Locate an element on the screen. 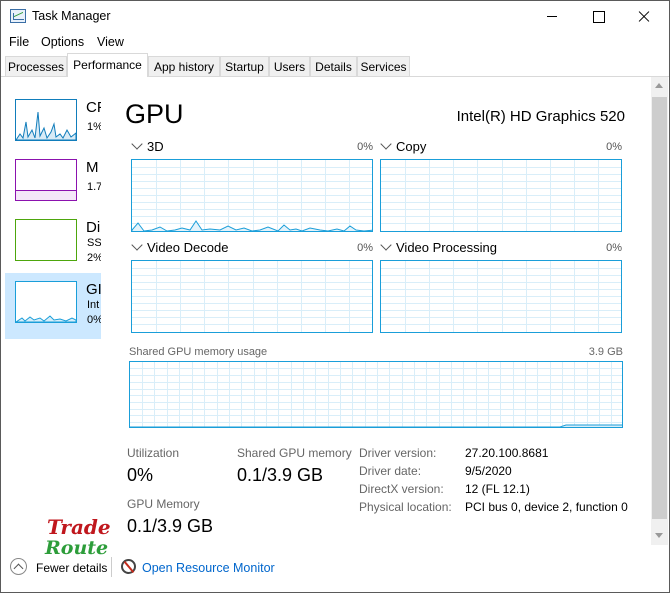 This screenshot has width=670, height=593. performance-sidebar: CP 1% M 1.7 Di SS 2% GI Int 0% is located at coordinates (51, 311).